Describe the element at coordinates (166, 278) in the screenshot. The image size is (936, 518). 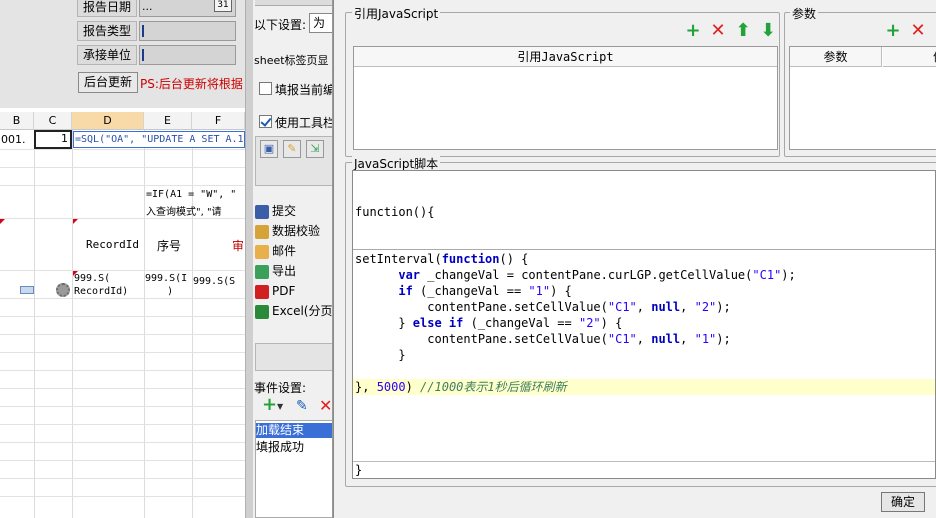
I see `cell-e-data: 999.S(I` at that location.